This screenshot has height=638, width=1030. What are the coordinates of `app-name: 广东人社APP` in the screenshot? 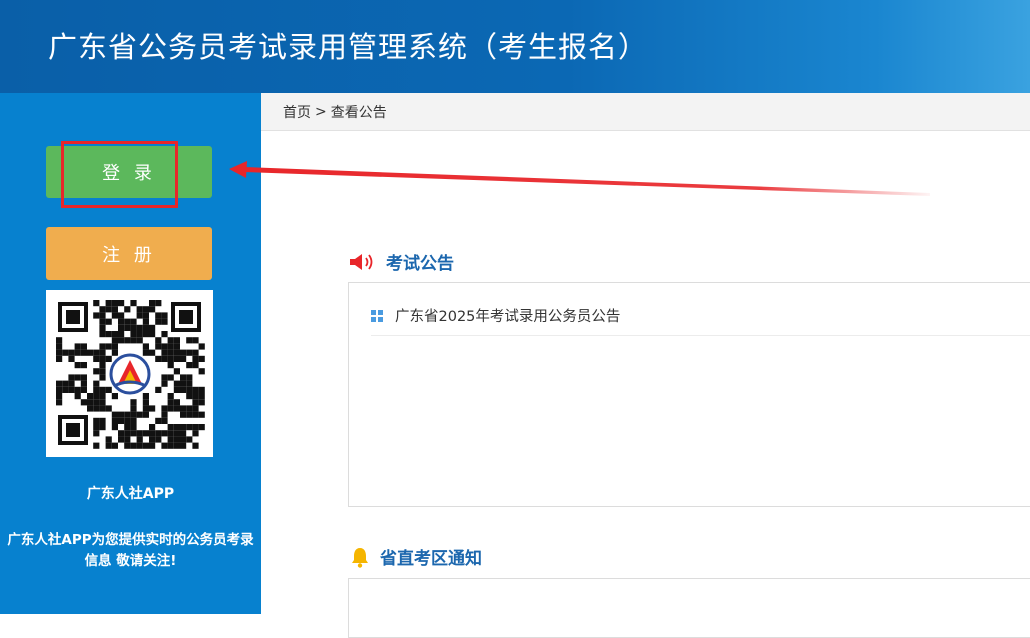 It's located at (130, 494).